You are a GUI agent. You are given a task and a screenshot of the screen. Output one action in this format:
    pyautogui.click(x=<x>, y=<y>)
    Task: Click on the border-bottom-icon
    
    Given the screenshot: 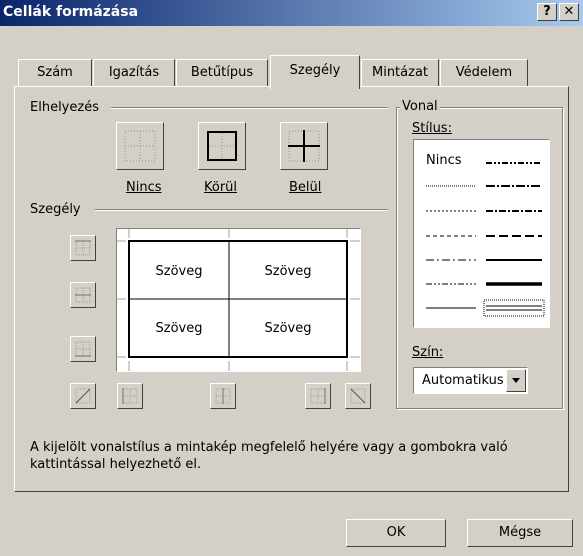 What is the action you would take?
    pyautogui.click(x=83, y=349)
    